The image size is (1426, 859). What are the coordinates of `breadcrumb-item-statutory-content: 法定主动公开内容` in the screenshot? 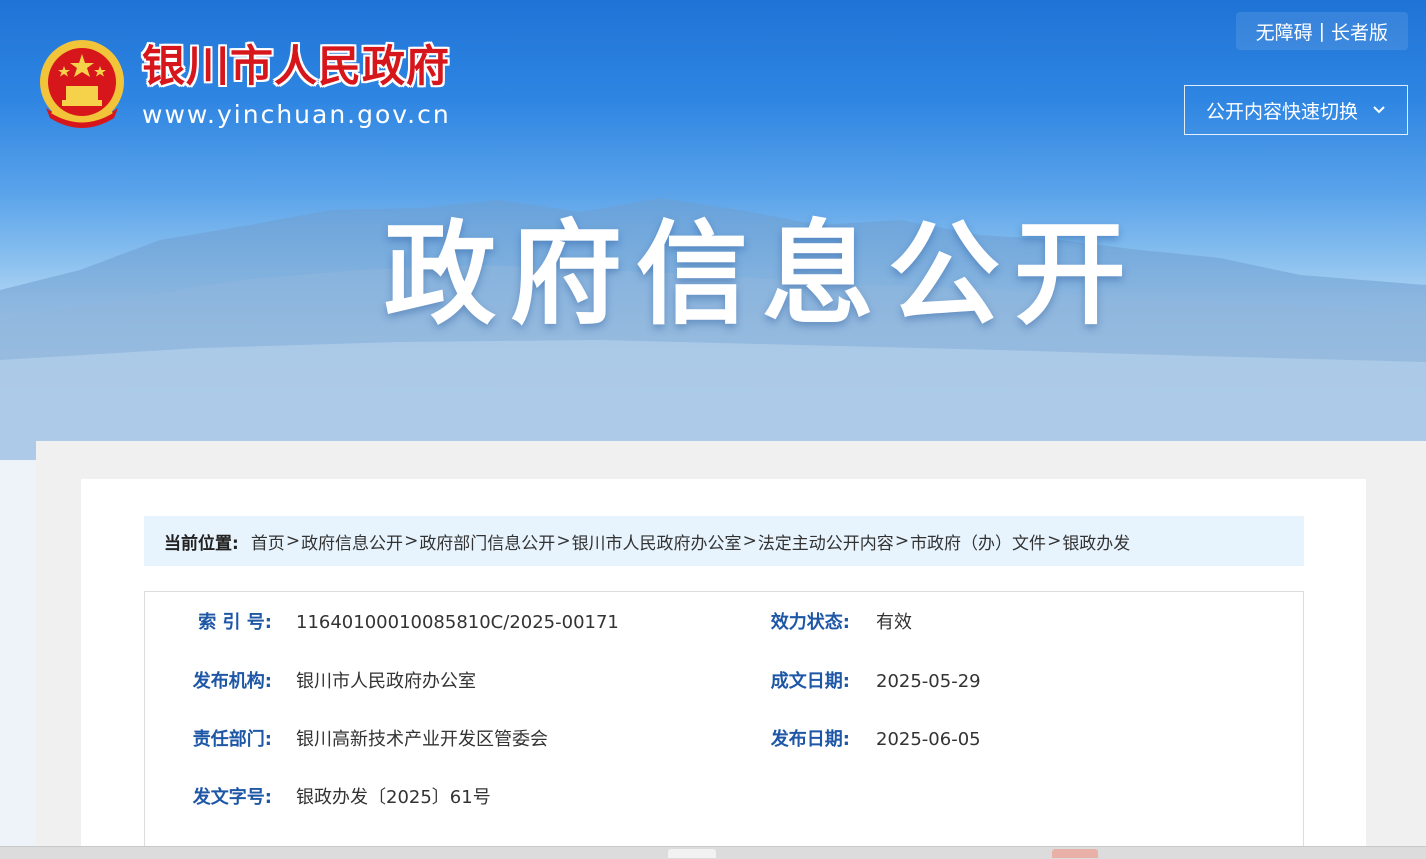 It's located at (826, 541).